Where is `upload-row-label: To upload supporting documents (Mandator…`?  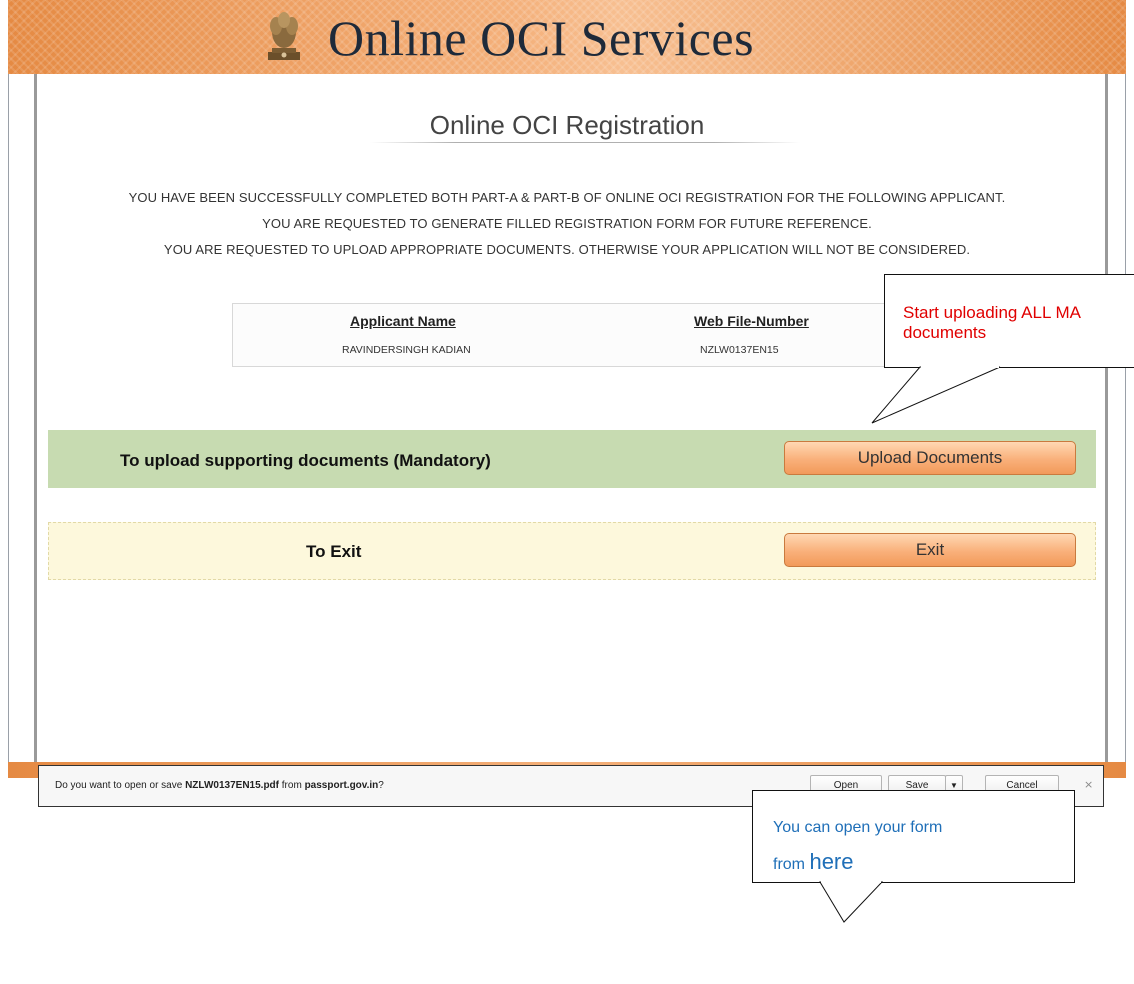 upload-row-label: To upload supporting documents (Mandator… is located at coordinates (305, 460).